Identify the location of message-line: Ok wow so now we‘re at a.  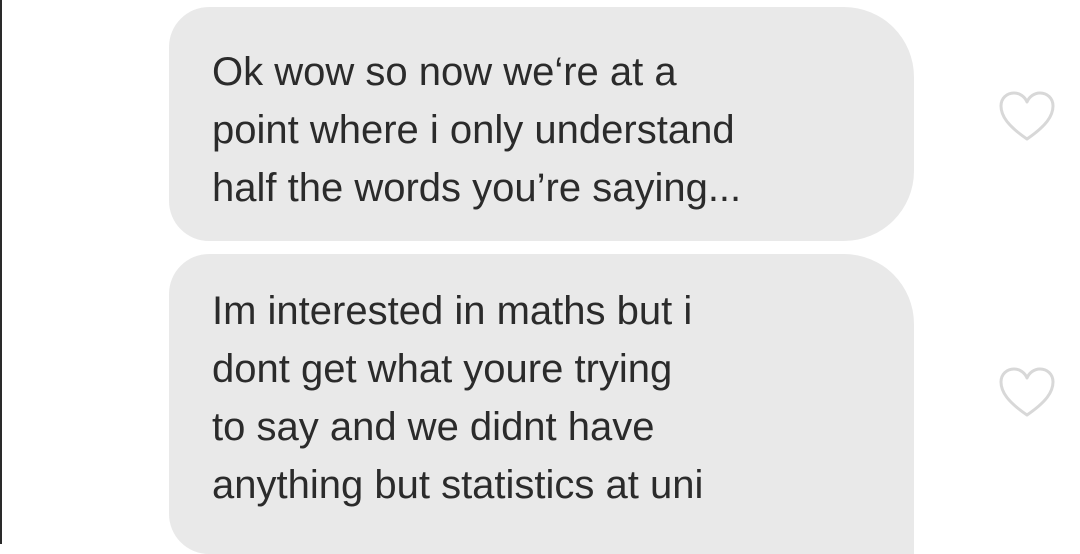
(444, 72).